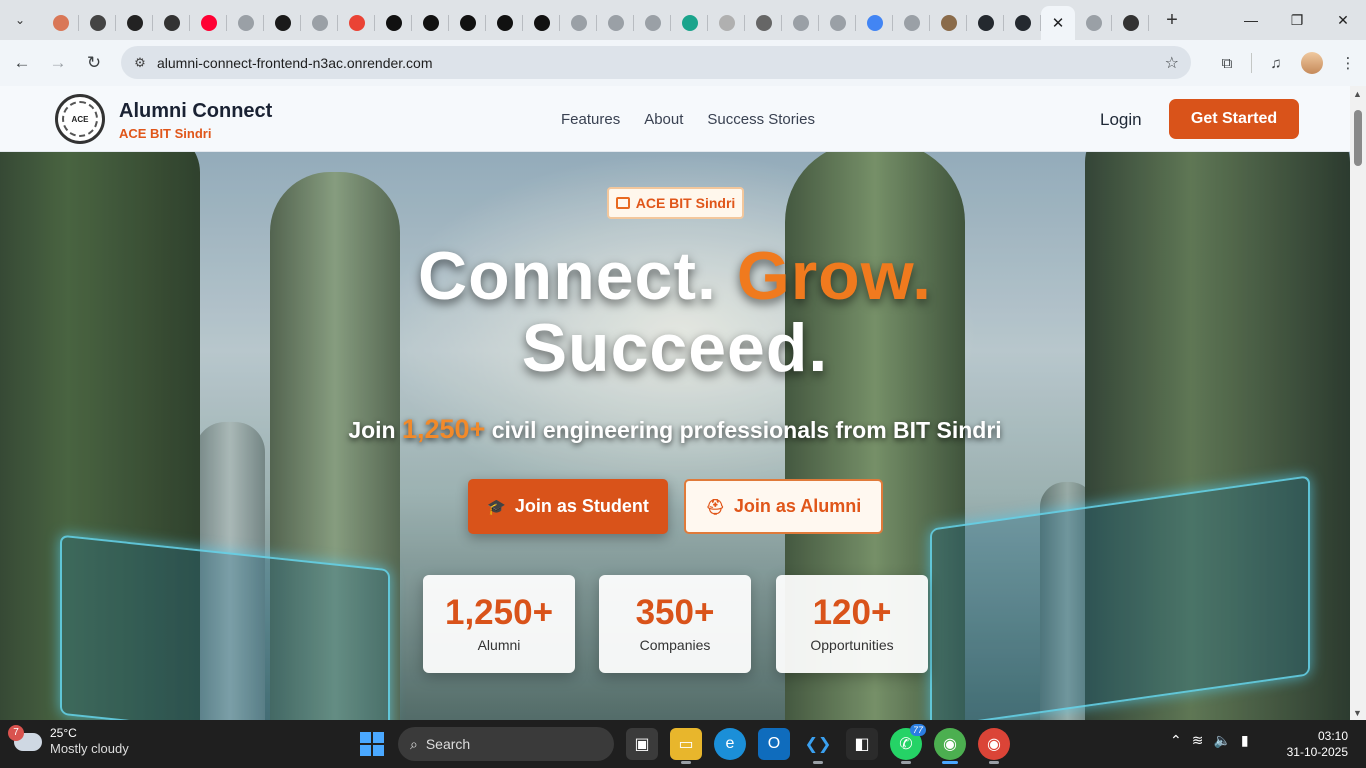  What do you see at coordinates (1121, 120) in the screenshot?
I see `login-link: Login` at bounding box center [1121, 120].